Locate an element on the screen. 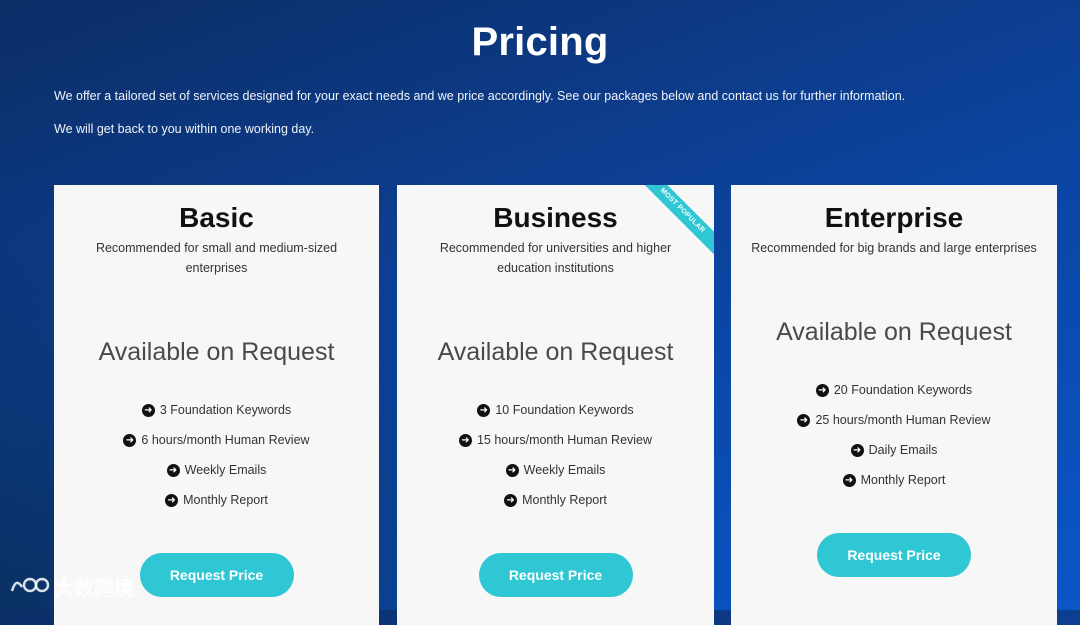 This screenshot has height=625, width=1080. plan-name: Business is located at coordinates (555, 217).